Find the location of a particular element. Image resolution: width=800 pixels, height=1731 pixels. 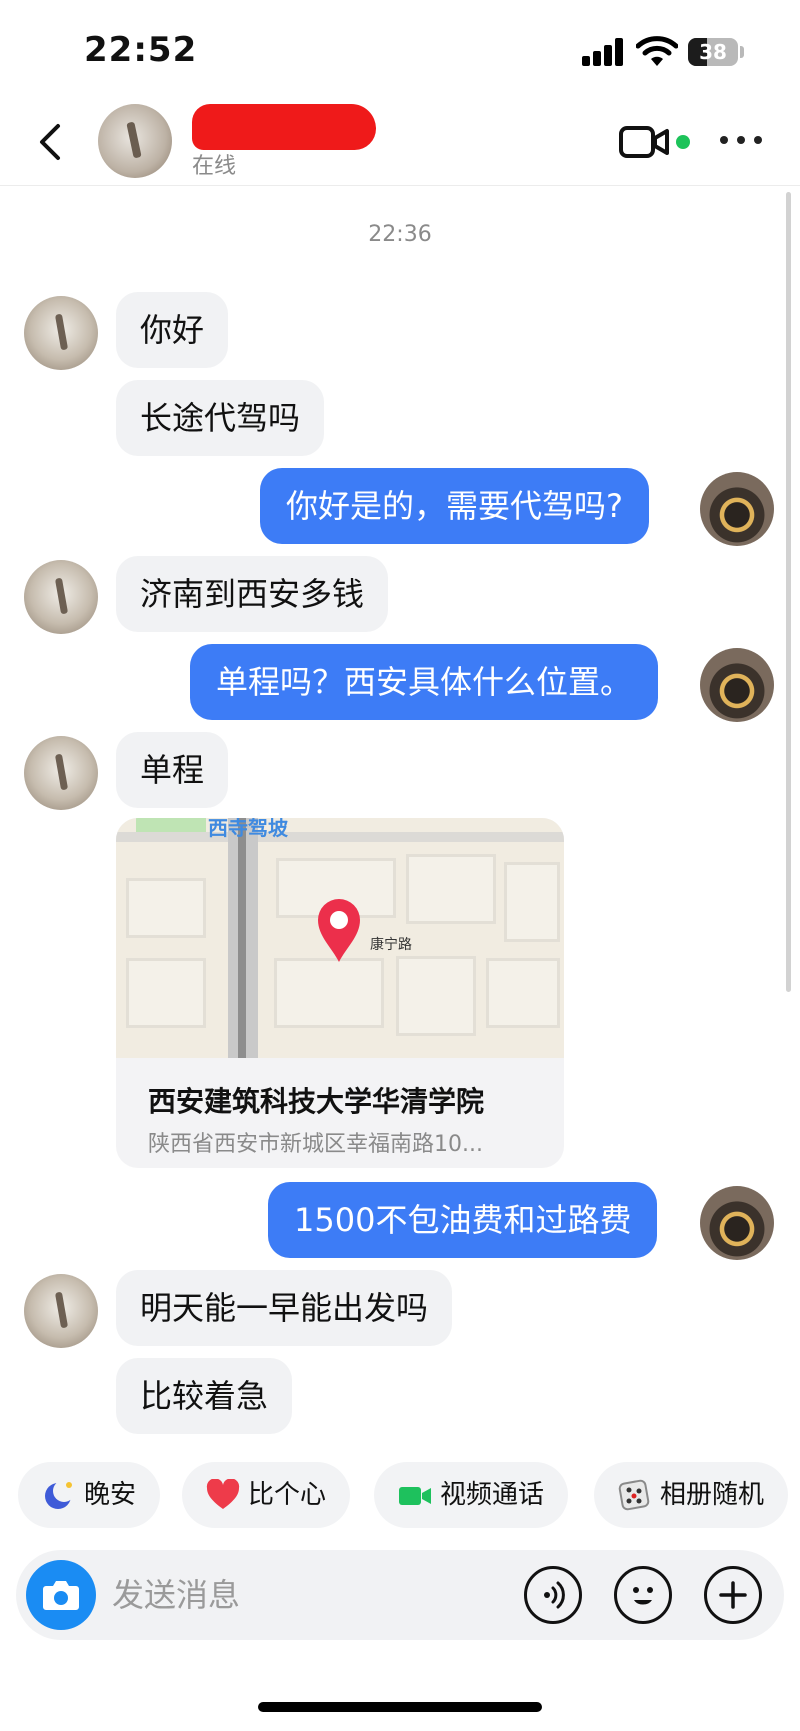

quick-reply-bar: 晚安 比个心 视频通话 相册随机 is located at coordinates (400, 1496).